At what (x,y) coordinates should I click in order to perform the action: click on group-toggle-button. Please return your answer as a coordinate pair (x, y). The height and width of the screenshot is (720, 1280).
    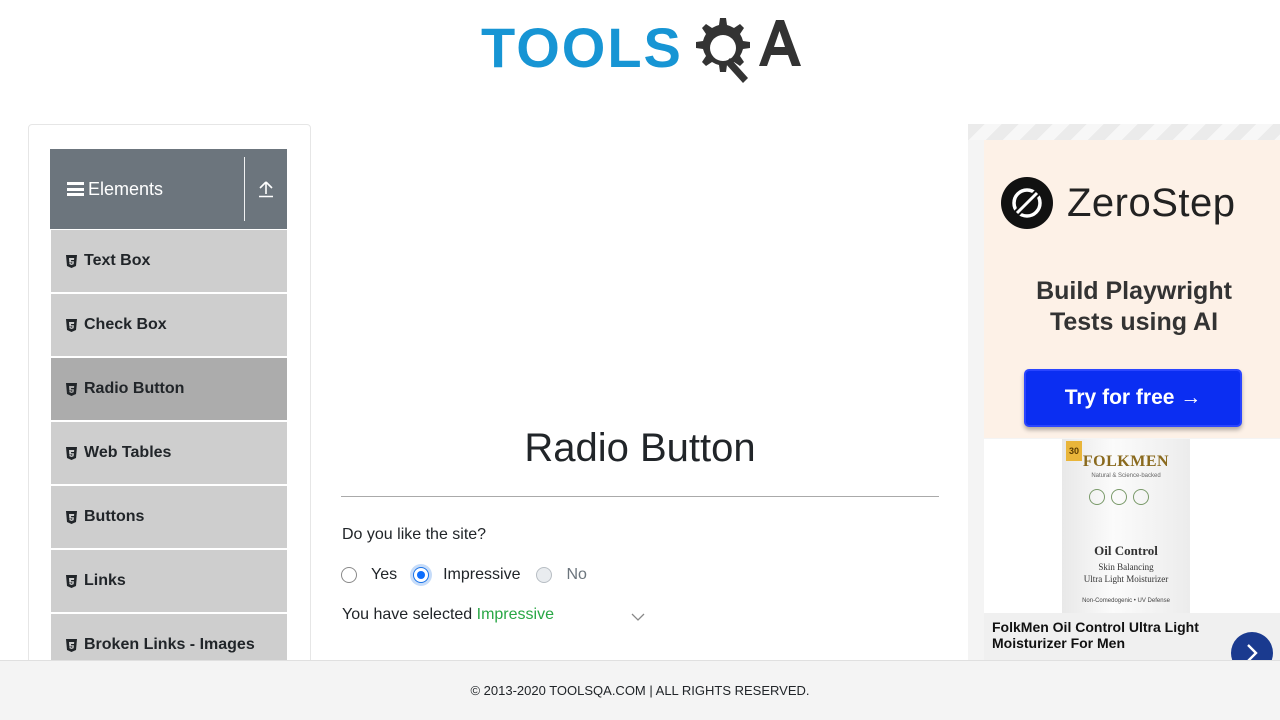
    Looking at the image, I should click on (266, 189).